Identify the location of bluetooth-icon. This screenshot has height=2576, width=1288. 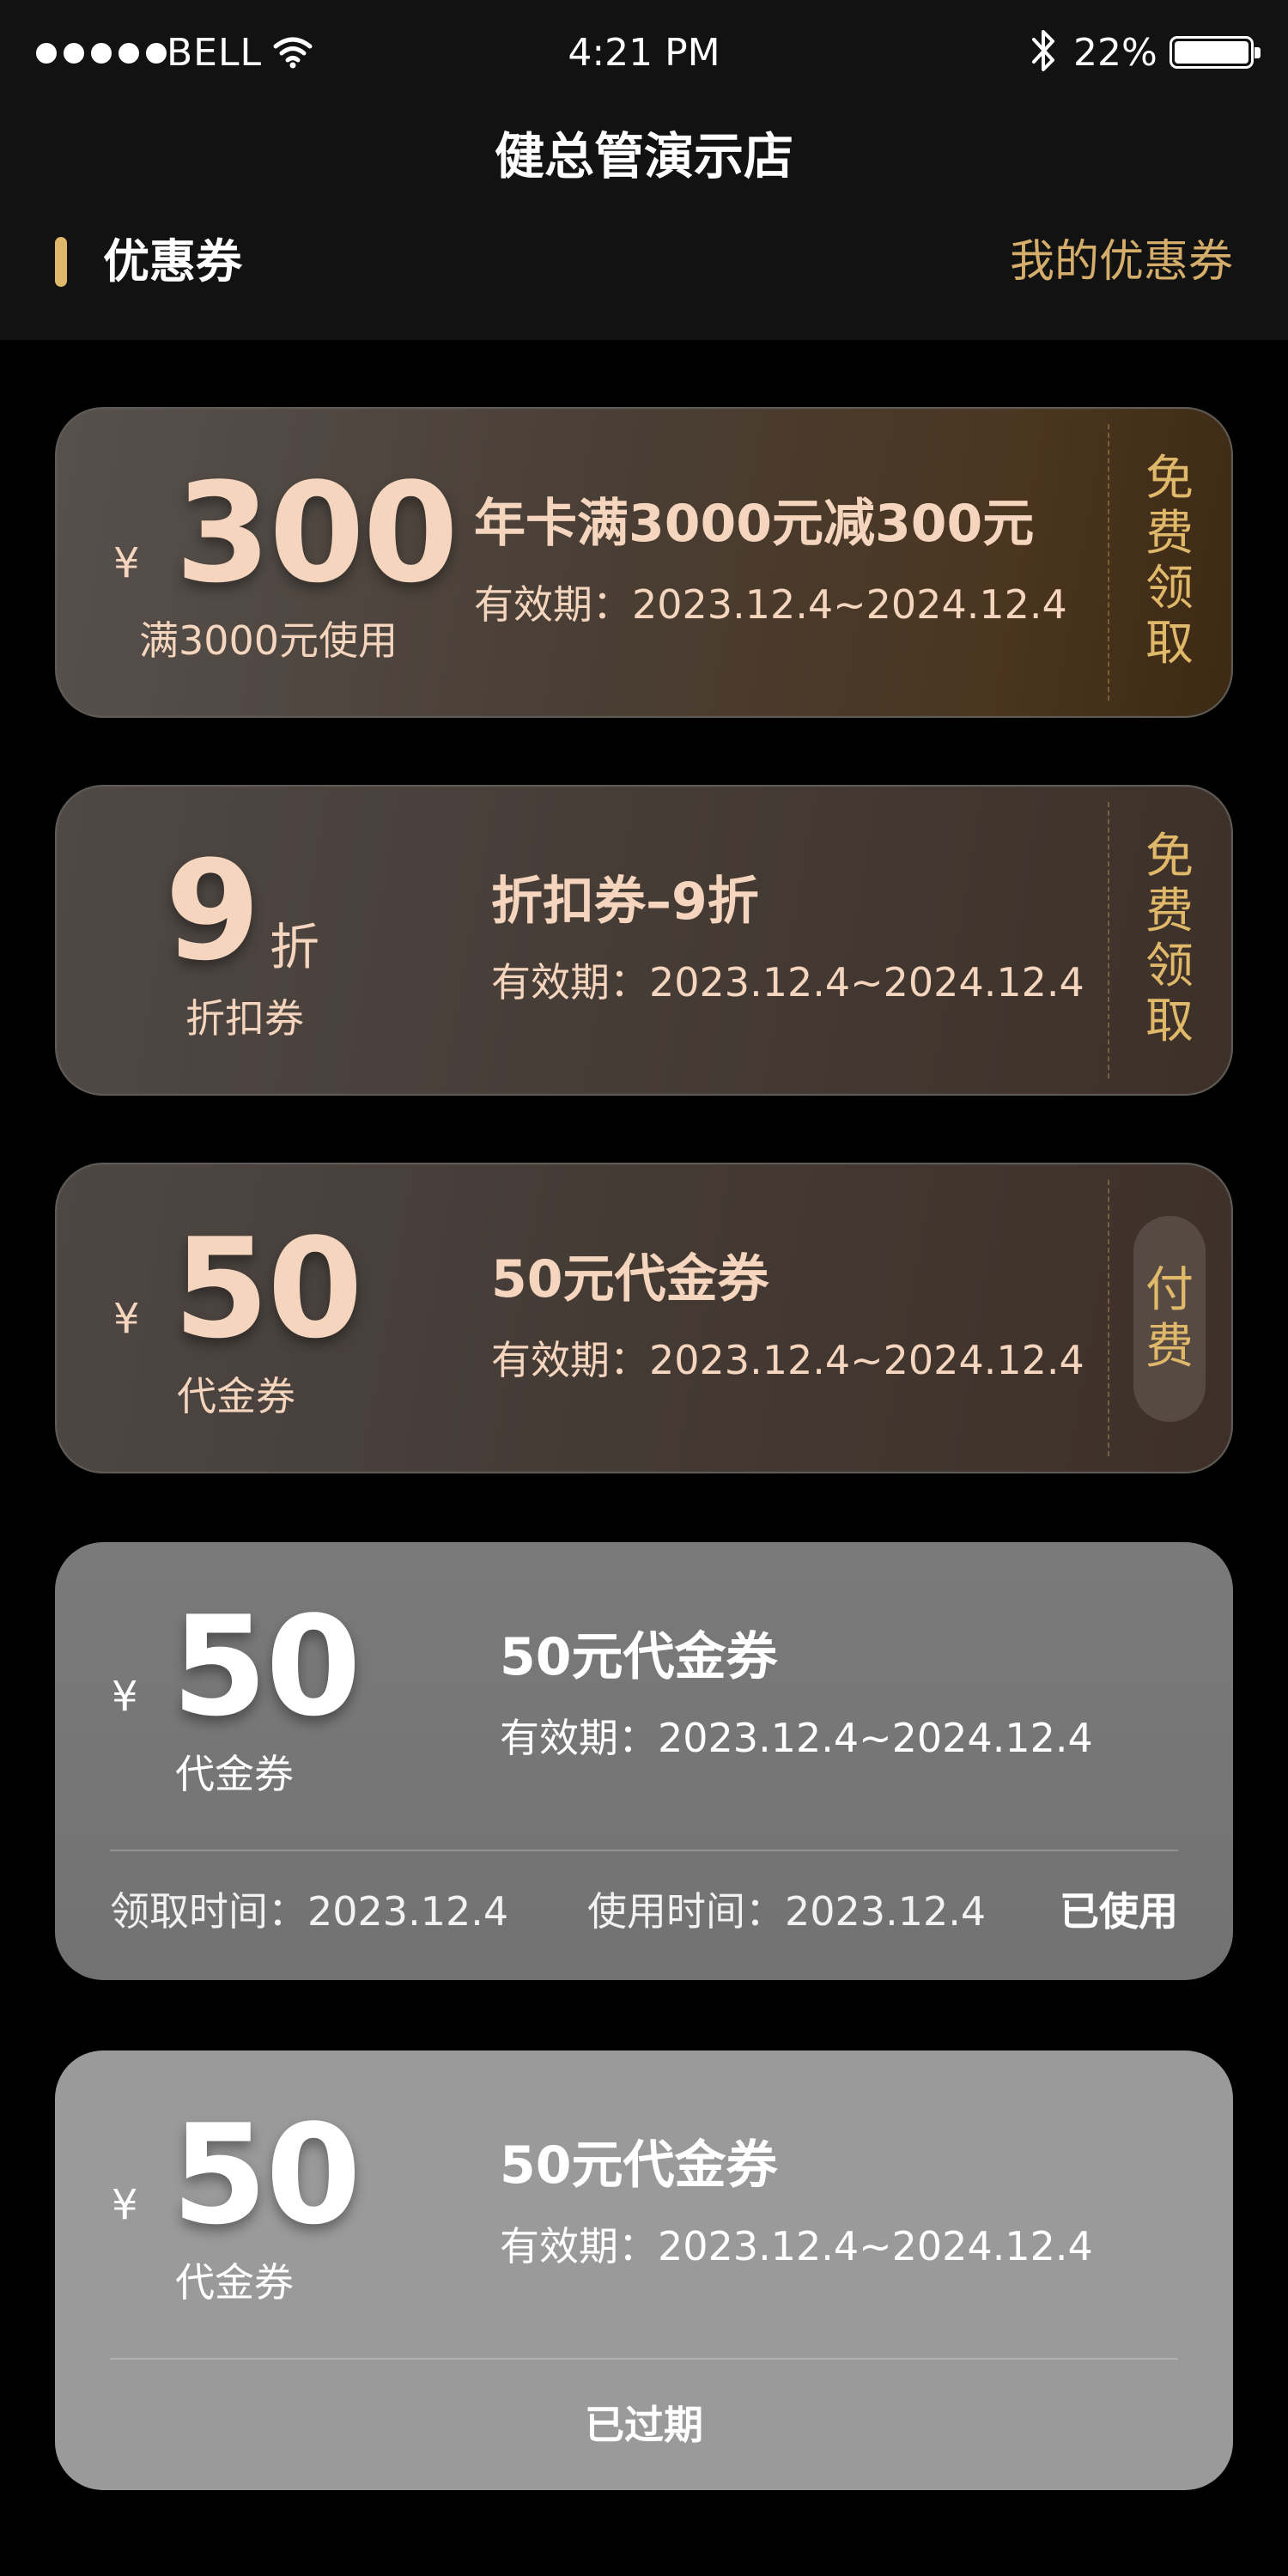
(1043, 50).